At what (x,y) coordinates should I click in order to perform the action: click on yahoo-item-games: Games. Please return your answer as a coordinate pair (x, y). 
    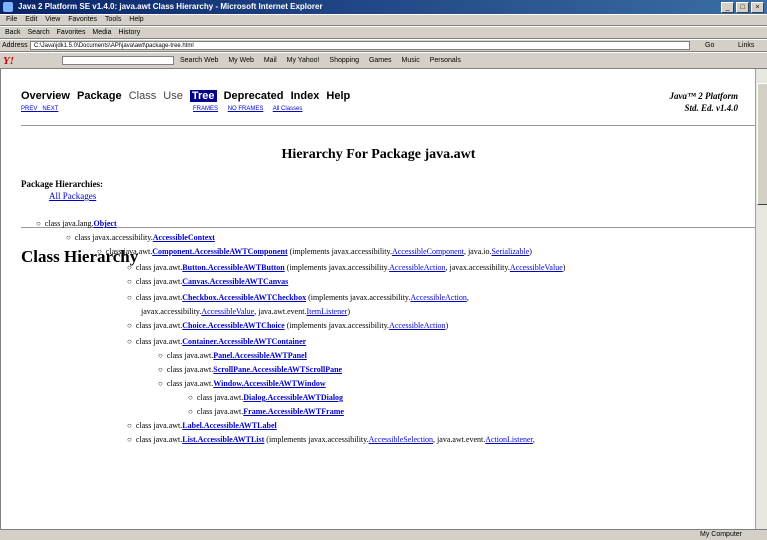
    Looking at the image, I should click on (380, 60).